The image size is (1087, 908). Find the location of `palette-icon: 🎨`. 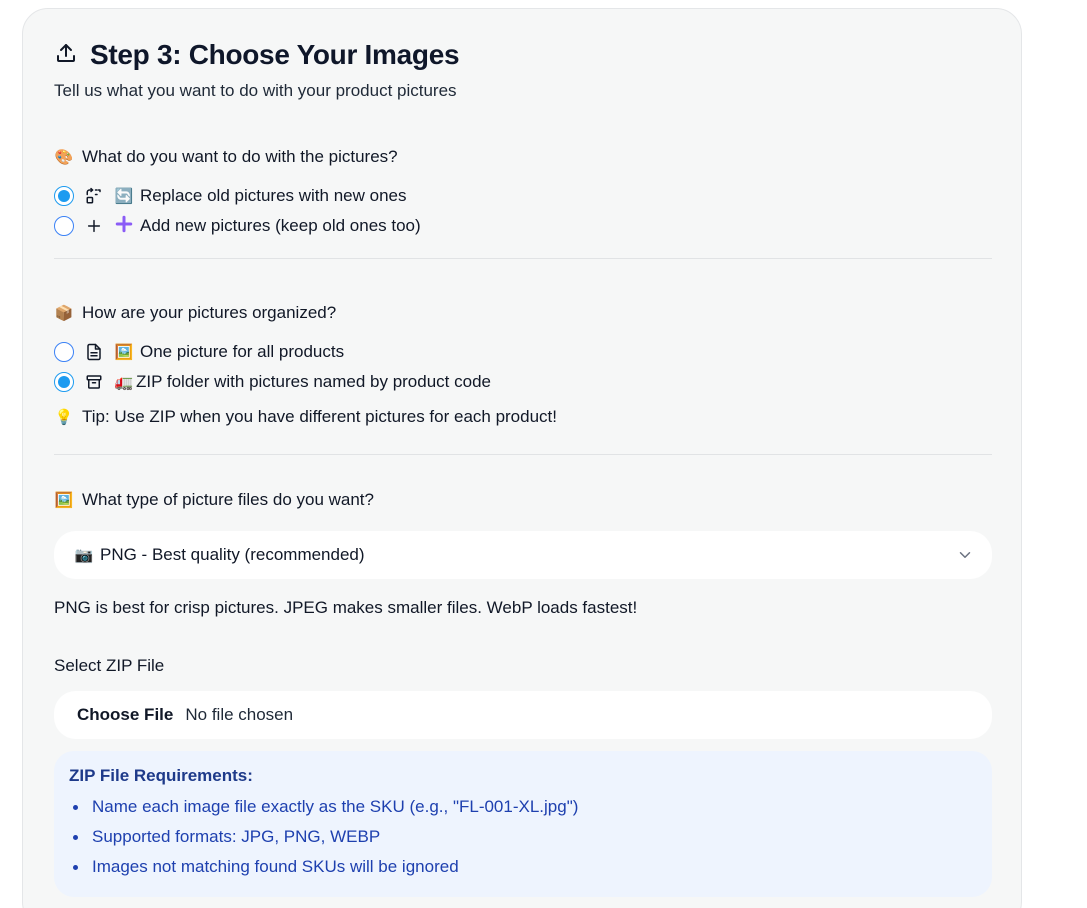

palette-icon: 🎨 is located at coordinates (64, 157).